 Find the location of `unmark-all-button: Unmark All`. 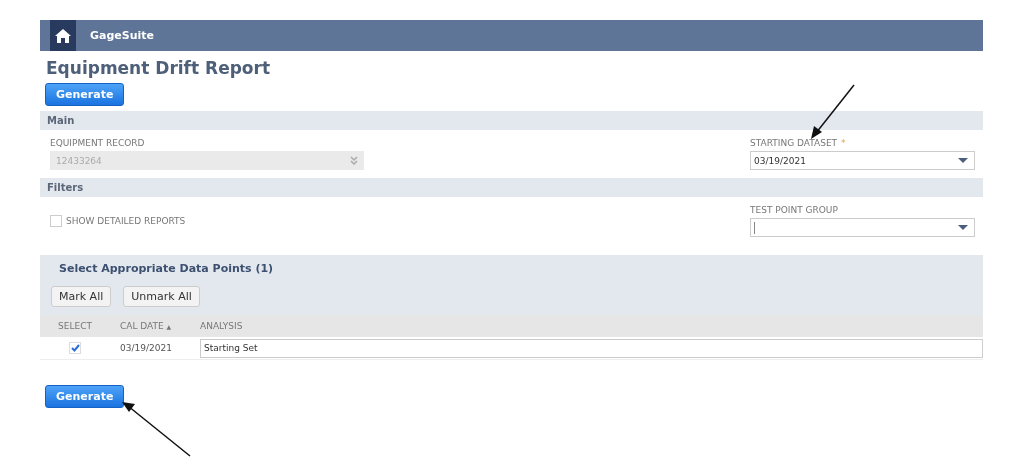

unmark-all-button: Unmark All is located at coordinates (161, 296).